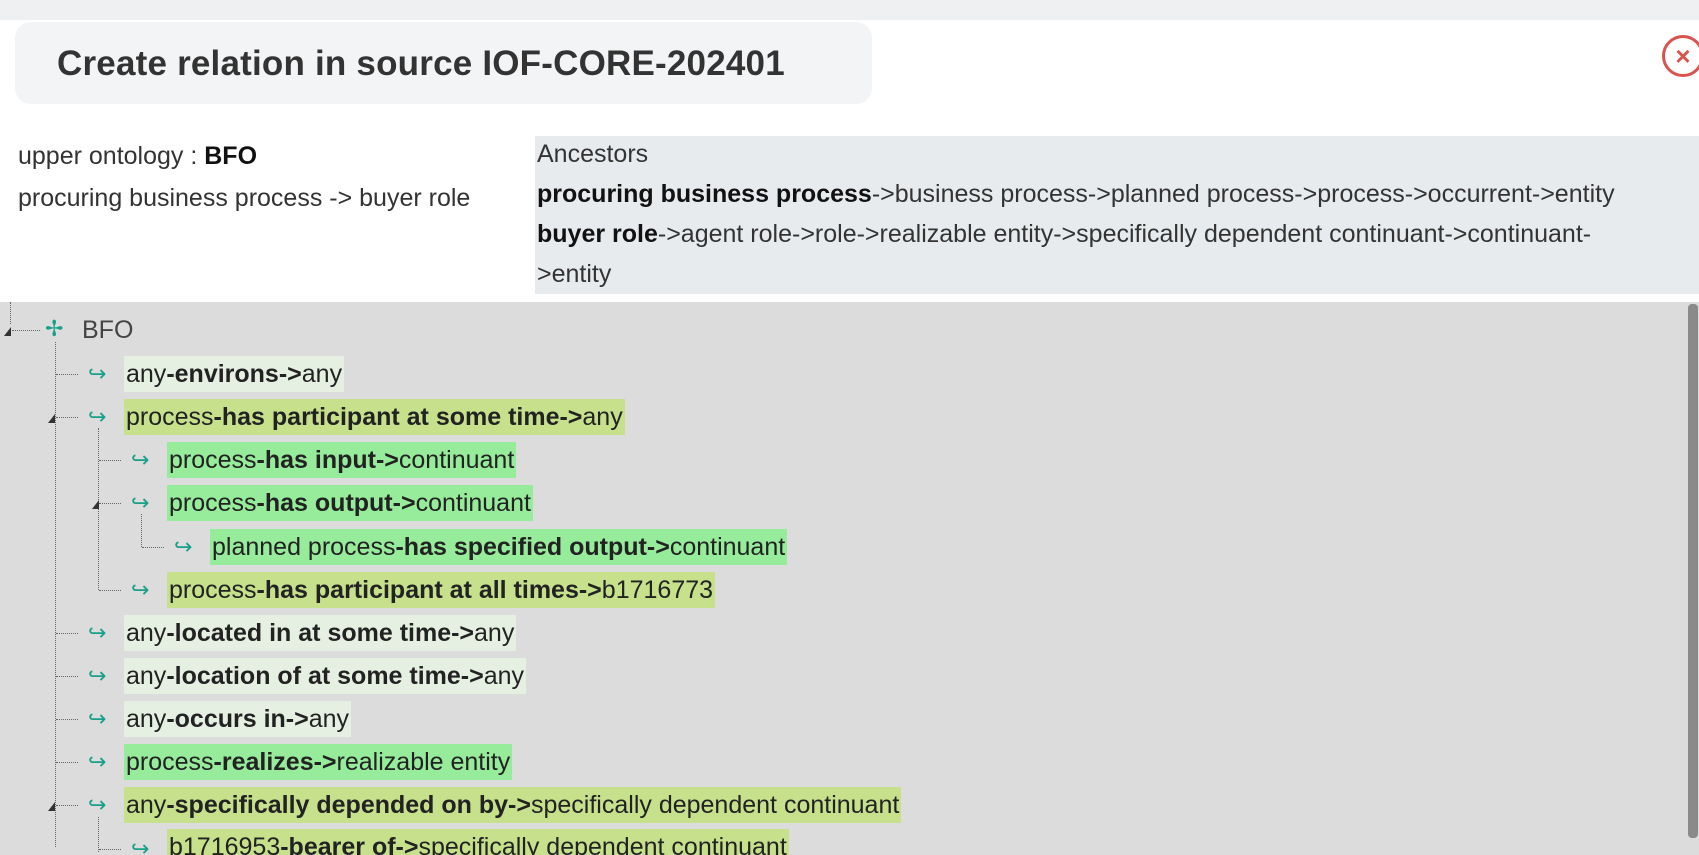 This screenshot has height=855, width=1699. What do you see at coordinates (574, 274) in the screenshot?
I see `ancestors-line-3: >entity` at bounding box center [574, 274].